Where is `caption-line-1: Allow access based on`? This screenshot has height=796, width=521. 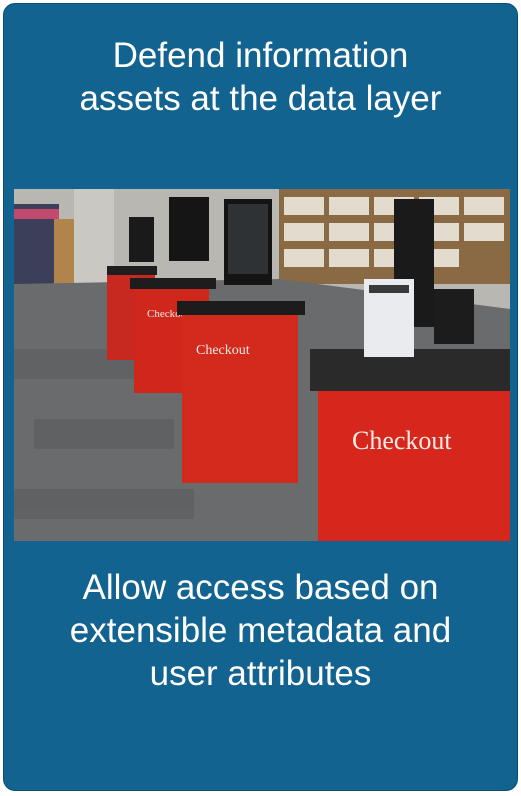
caption-line-1: Allow access based on is located at coordinates (260, 587).